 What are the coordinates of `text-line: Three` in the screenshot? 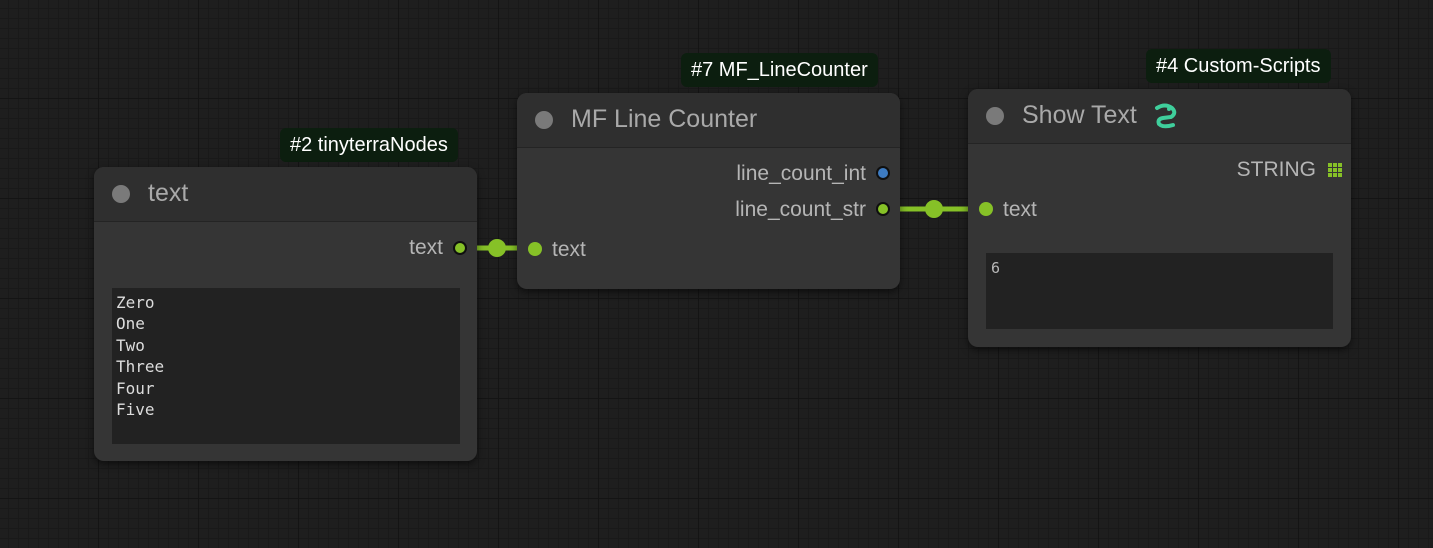 It's located at (140, 367).